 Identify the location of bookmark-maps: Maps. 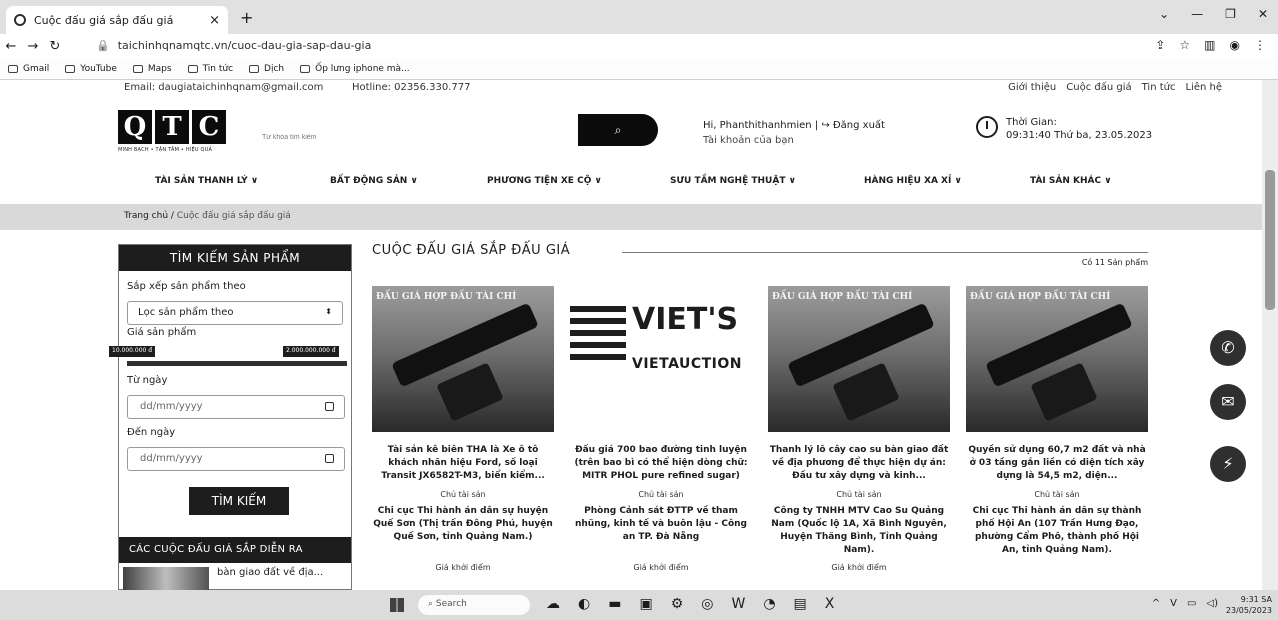
(152, 68).